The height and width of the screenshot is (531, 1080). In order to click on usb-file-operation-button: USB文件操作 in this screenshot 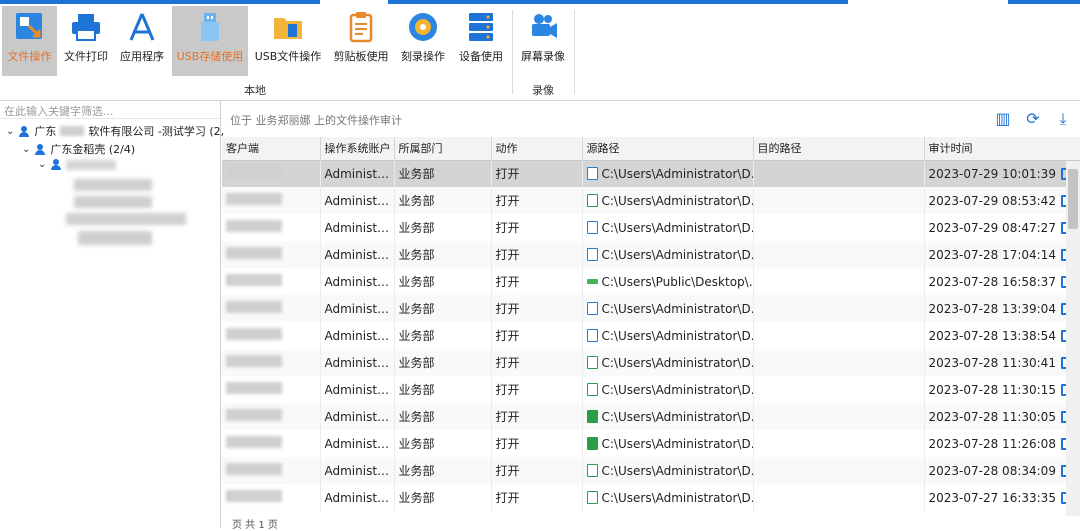, I will do `click(288, 41)`.